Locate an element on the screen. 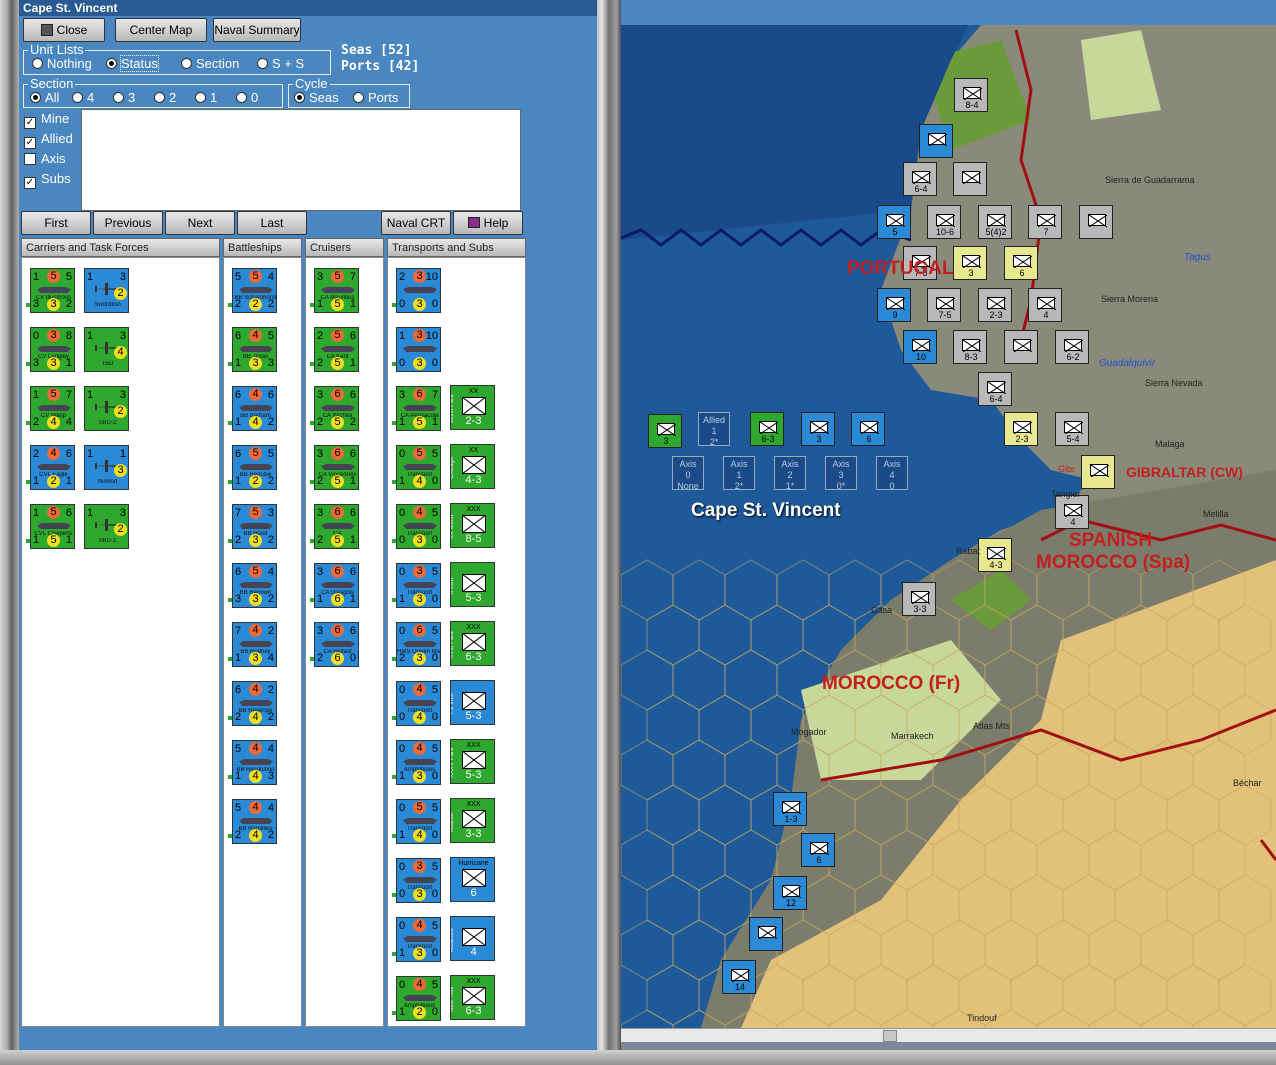  map-unit-counter: 6-2 is located at coordinates (1072, 347).